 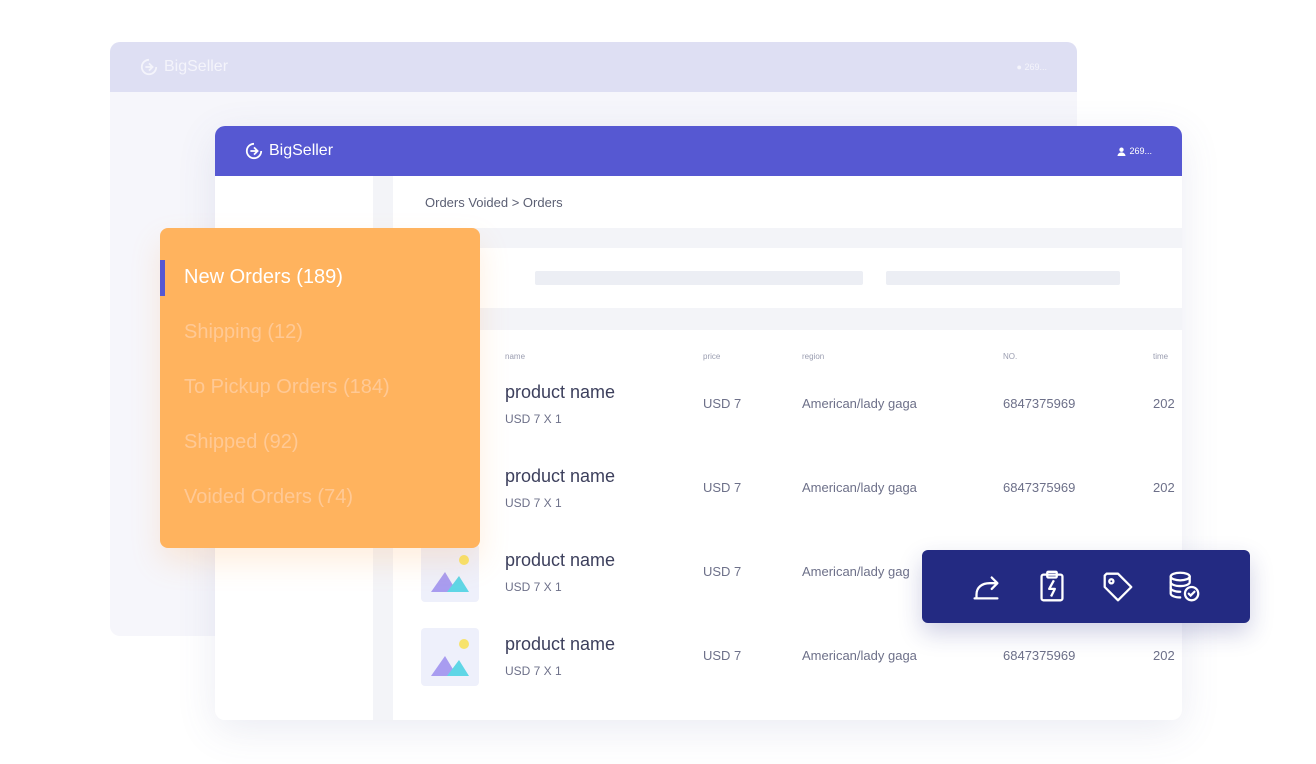 What do you see at coordinates (263, 277) in the screenshot?
I see `status-new-orders: New Orders (189)` at bounding box center [263, 277].